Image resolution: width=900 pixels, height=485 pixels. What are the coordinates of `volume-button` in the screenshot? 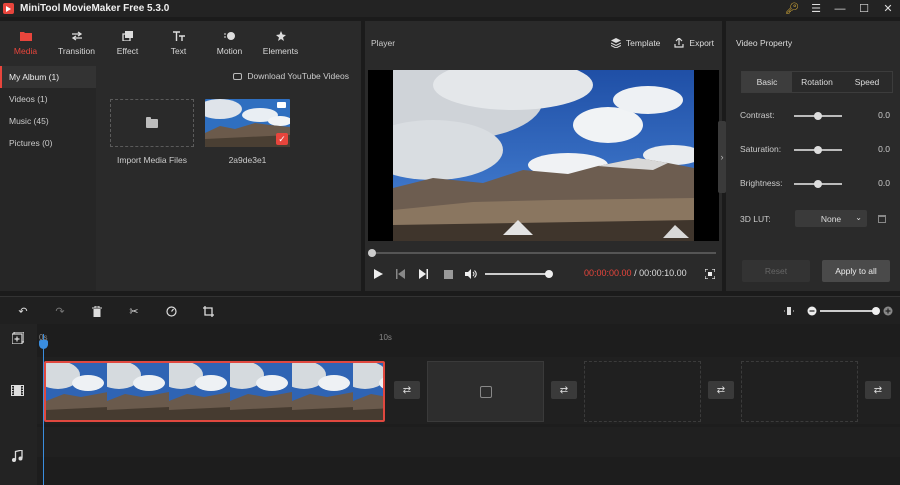 It's located at (471, 274).